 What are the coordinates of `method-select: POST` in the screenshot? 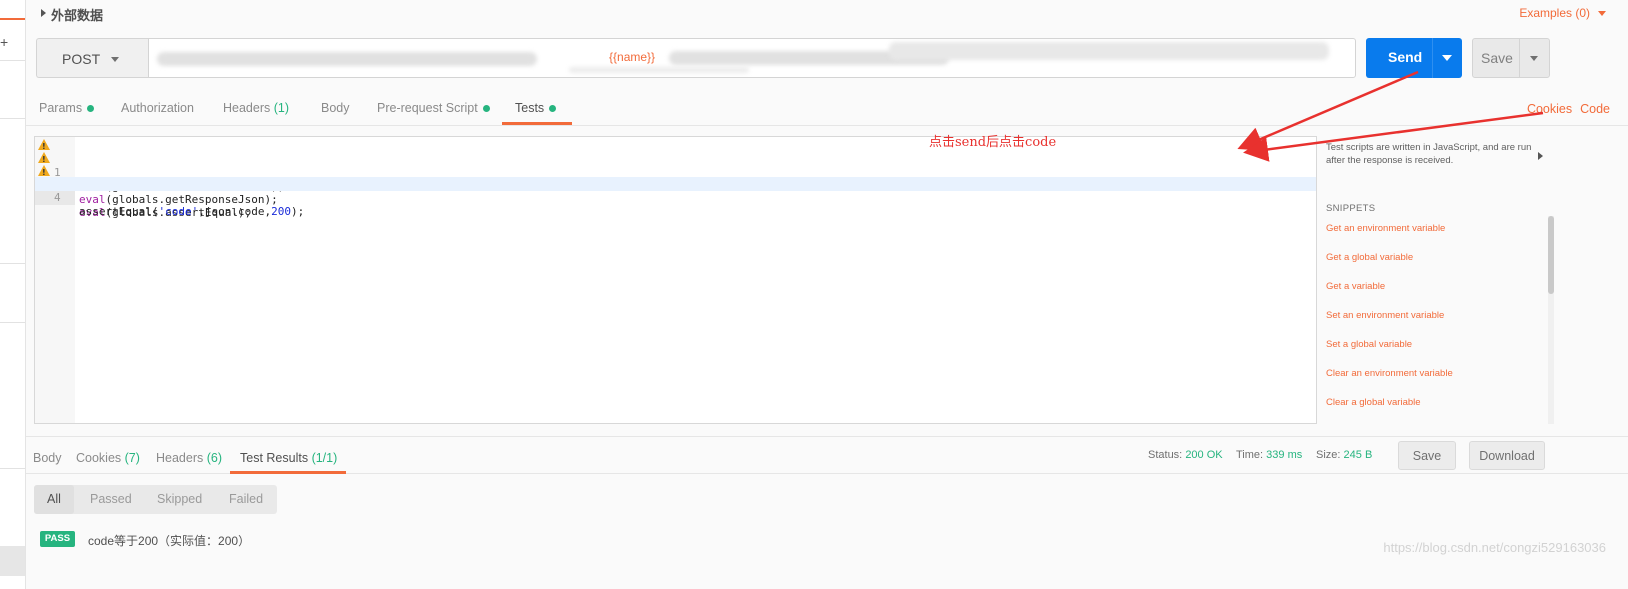 It's located at (92, 58).